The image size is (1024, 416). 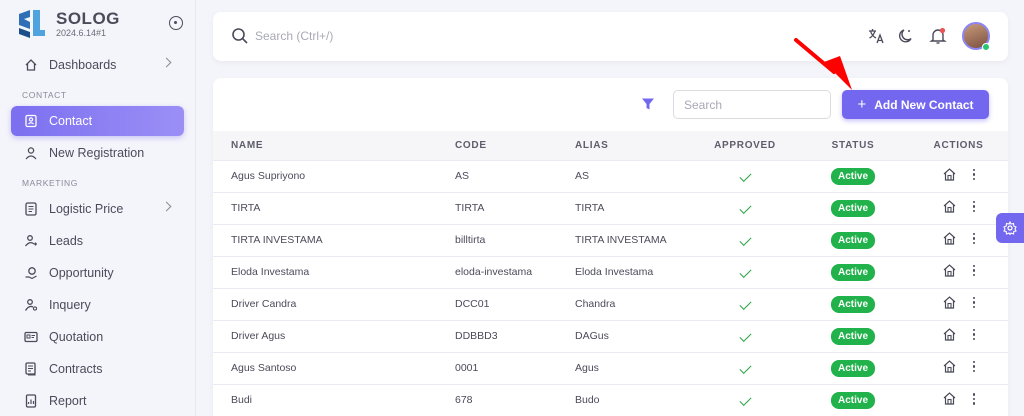 I want to click on cell-code: DDBBD3, so click(x=476, y=336).